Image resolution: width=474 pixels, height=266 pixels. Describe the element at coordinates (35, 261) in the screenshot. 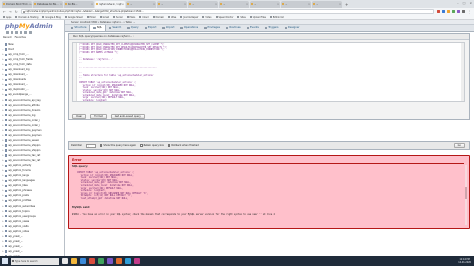

I see `taskbar-search-input: Type here to search` at that location.